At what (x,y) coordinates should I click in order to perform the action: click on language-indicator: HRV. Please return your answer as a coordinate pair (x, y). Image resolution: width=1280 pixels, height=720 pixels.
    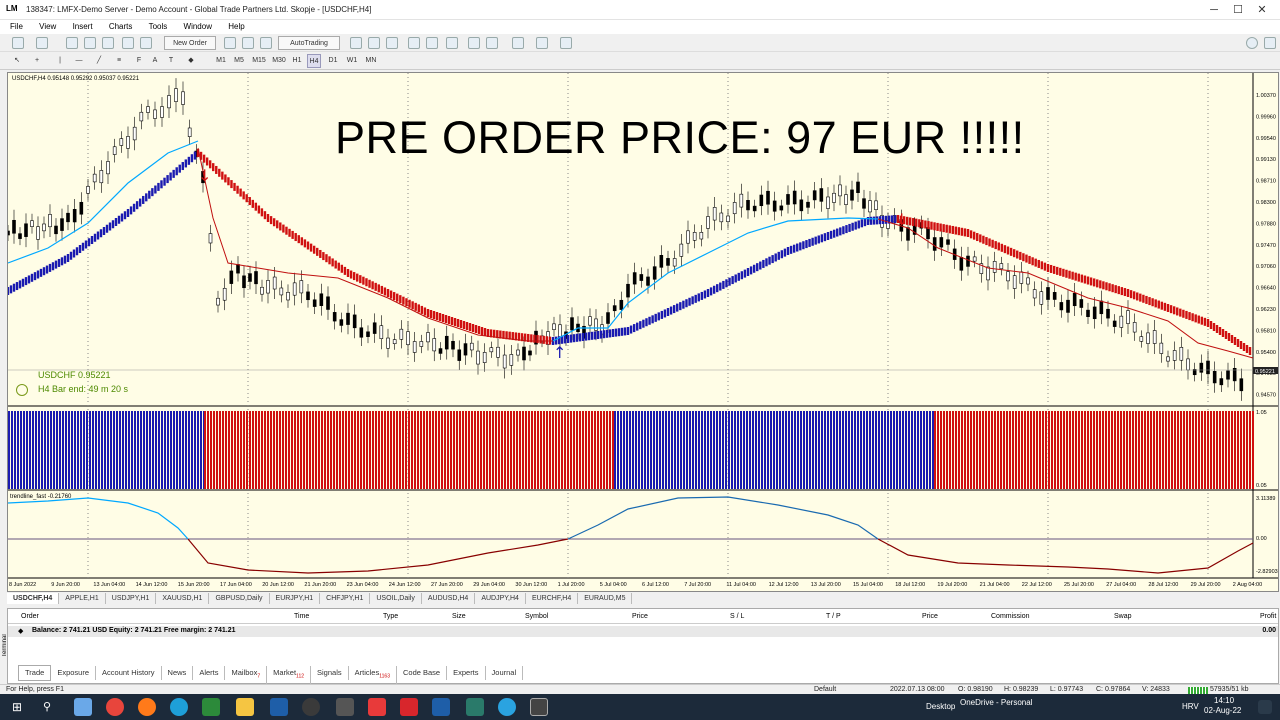
    Looking at the image, I should click on (1190, 706).